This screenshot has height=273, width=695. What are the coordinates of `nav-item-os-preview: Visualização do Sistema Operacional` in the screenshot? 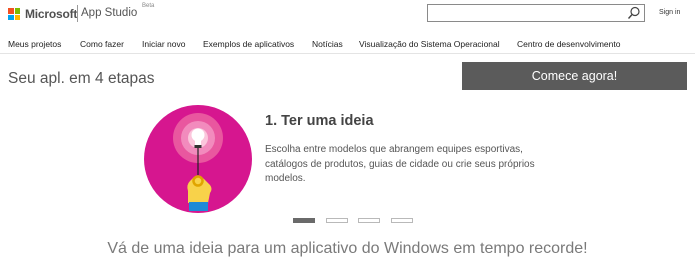 It's located at (429, 44).